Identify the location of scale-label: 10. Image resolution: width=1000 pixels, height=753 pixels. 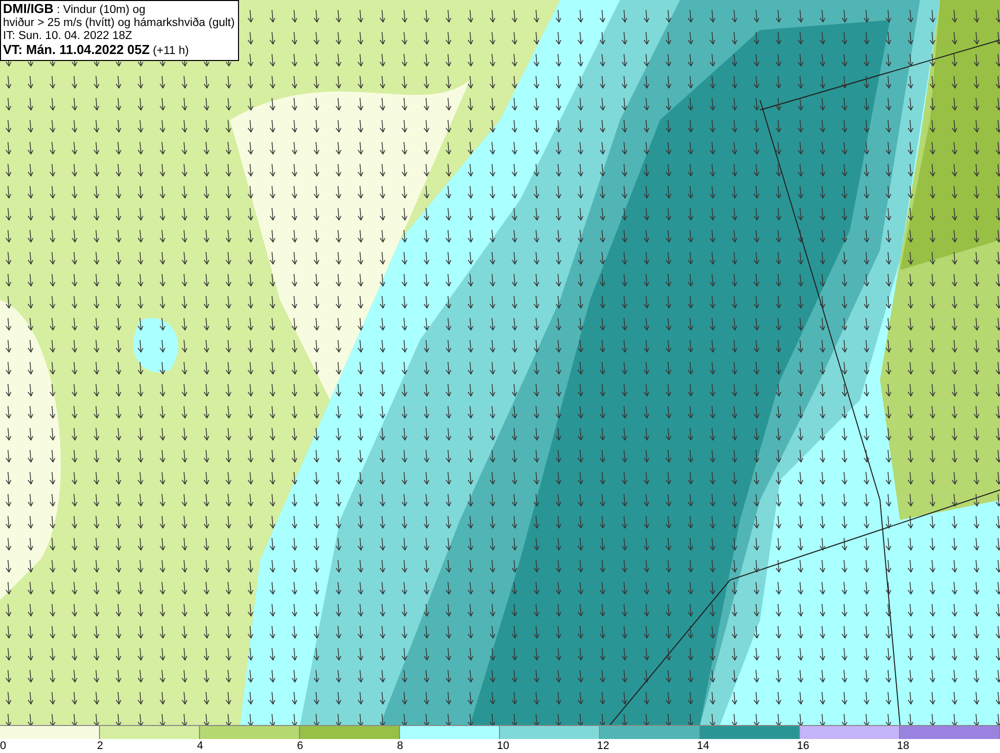
(503, 746).